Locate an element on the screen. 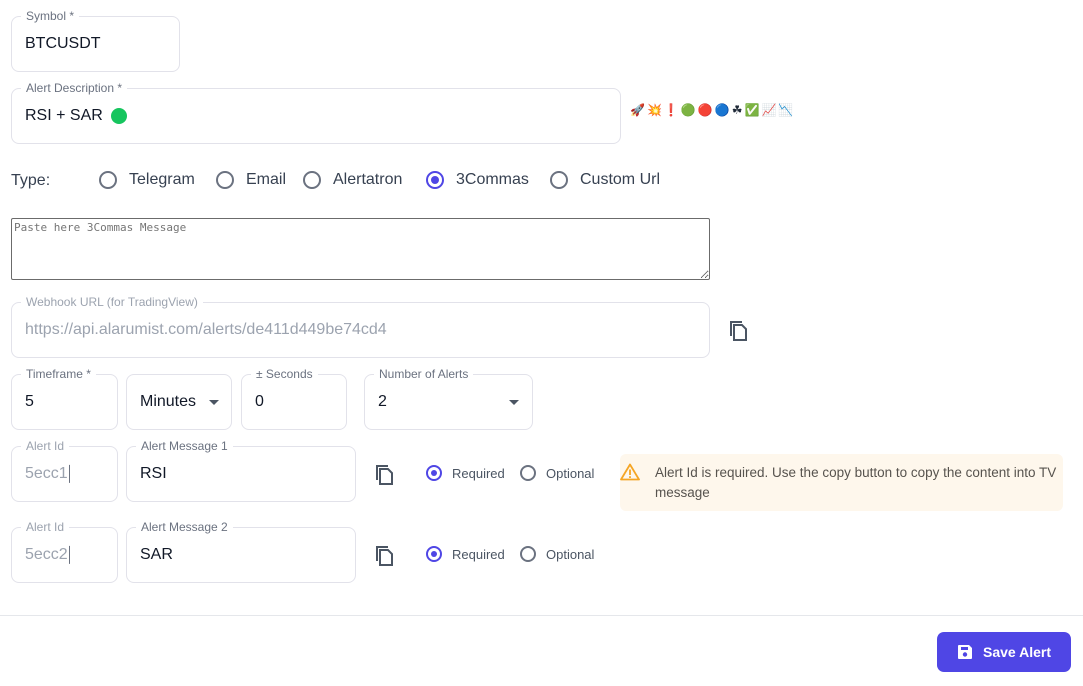 This screenshot has width=1083, height=686. check-box-emoji: ✅ is located at coordinates (751, 110).